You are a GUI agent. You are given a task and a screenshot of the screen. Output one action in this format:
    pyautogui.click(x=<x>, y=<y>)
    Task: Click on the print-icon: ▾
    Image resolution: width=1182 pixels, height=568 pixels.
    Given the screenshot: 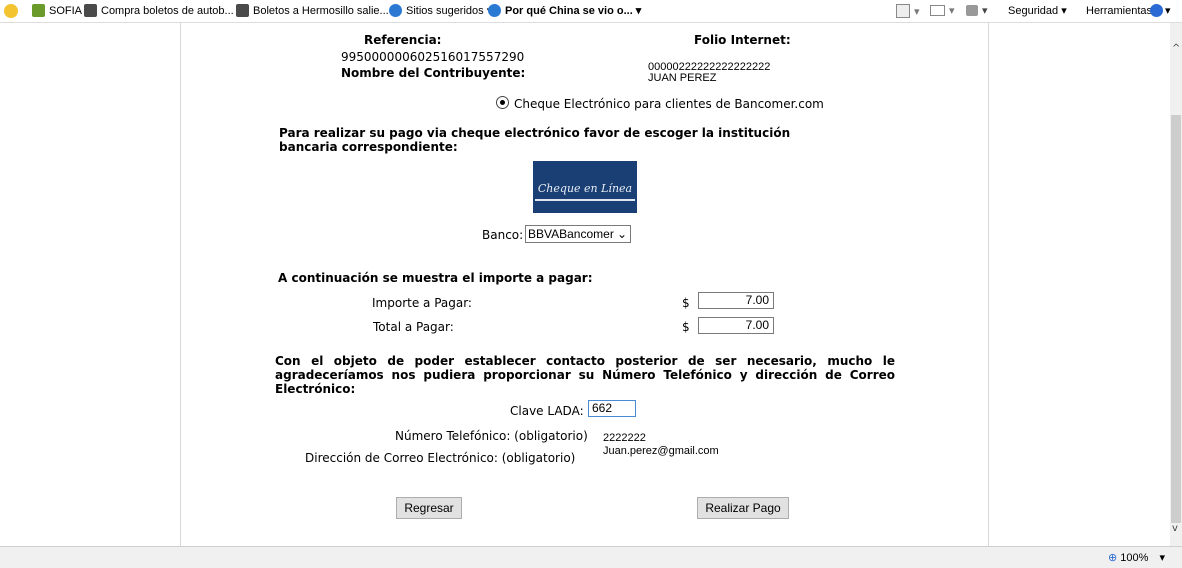 What is the action you would take?
    pyautogui.click(x=977, y=10)
    